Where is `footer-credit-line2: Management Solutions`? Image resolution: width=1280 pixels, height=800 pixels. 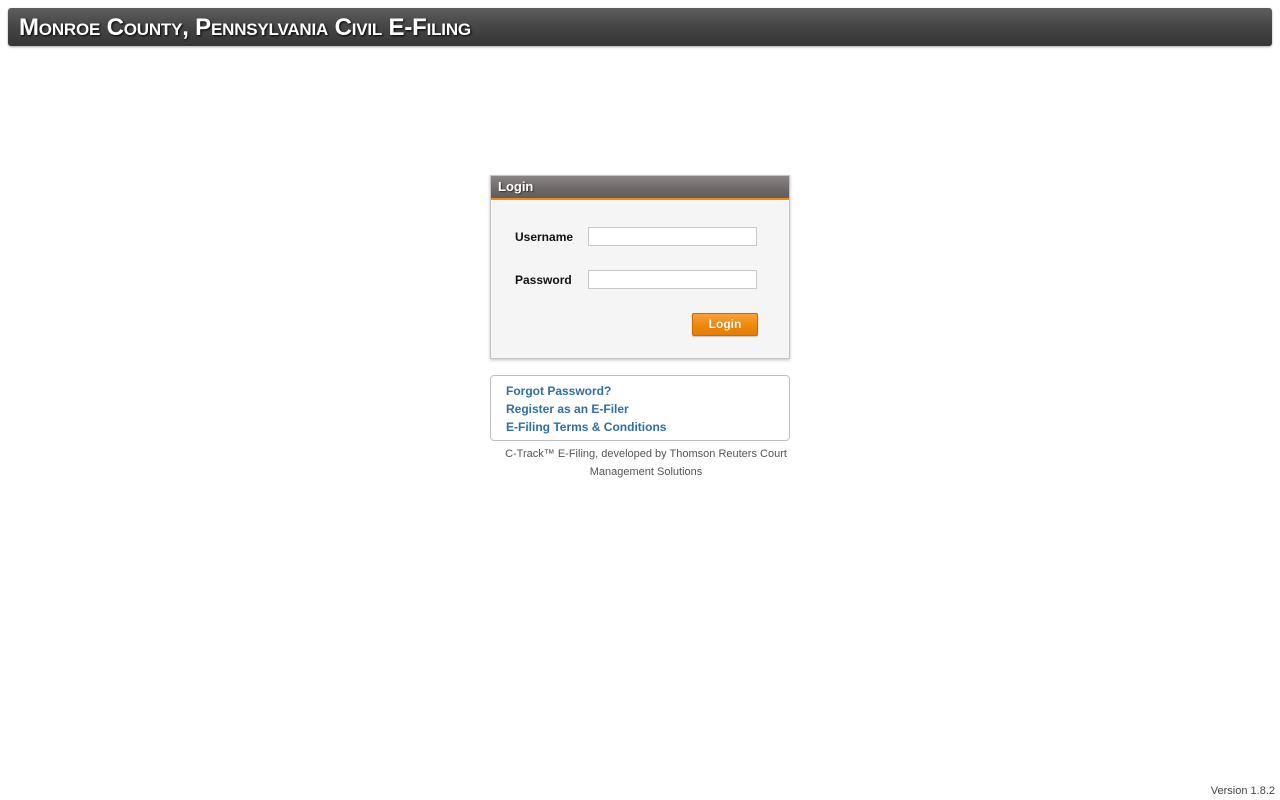 footer-credit-line2: Management Solutions is located at coordinates (646, 472).